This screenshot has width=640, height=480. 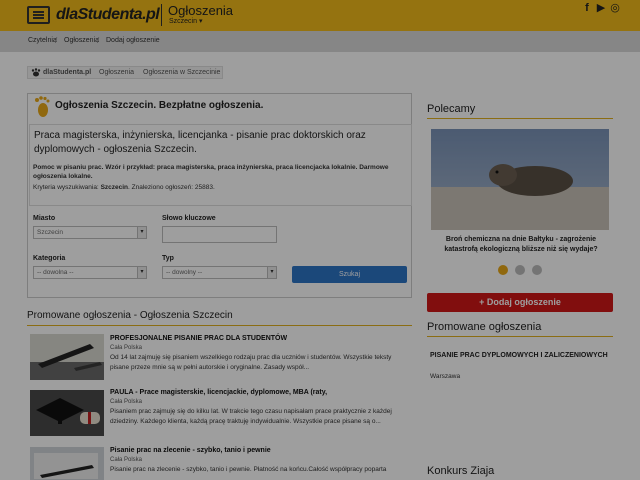 What do you see at coordinates (615, 8) in the screenshot?
I see `instagram-icon: ◎` at bounding box center [615, 8].